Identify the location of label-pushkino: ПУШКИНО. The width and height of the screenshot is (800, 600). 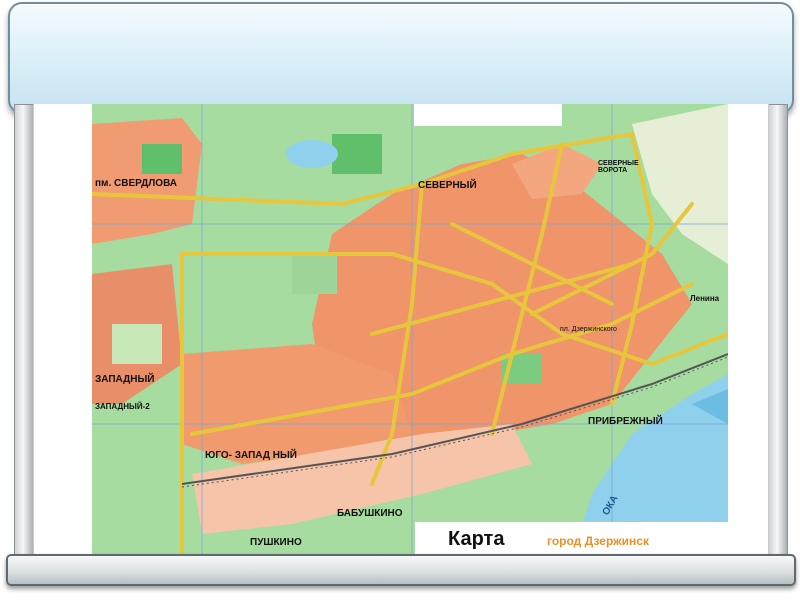
(276, 542).